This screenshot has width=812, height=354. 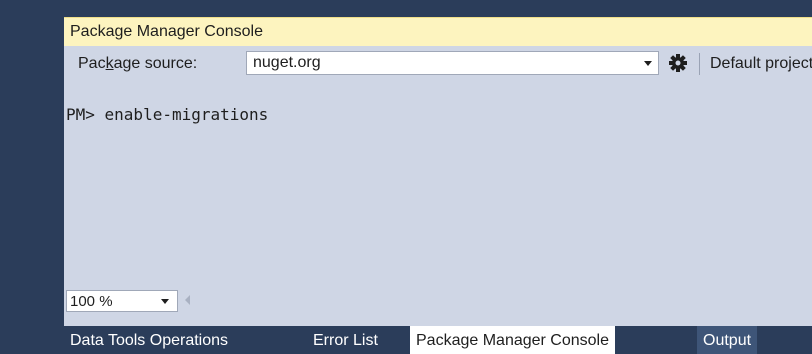 What do you see at coordinates (91, 301) in the screenshot?
I see `zoom-value: 100 %` at bounding box center [91, 301].